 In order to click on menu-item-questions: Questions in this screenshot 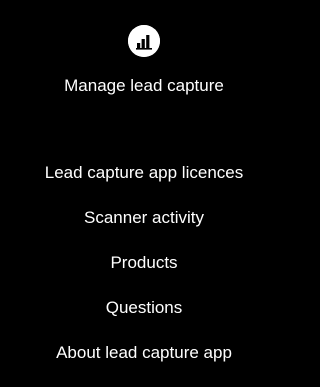, I will do `click(144, 308)`.